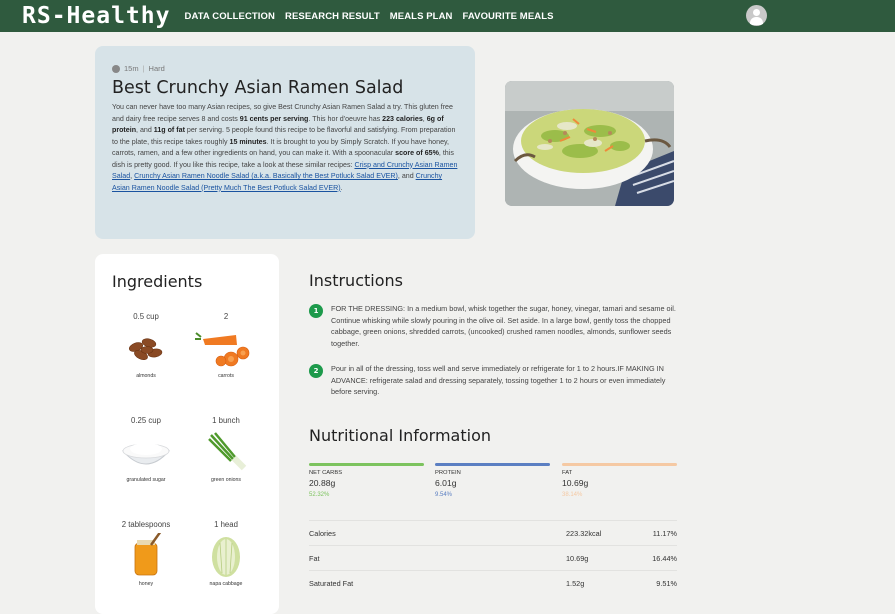  Describe the element at coordinates (493, 532) in the screenshot. I see `table-row: Calories 223.32kcal 11.17%` at that location.